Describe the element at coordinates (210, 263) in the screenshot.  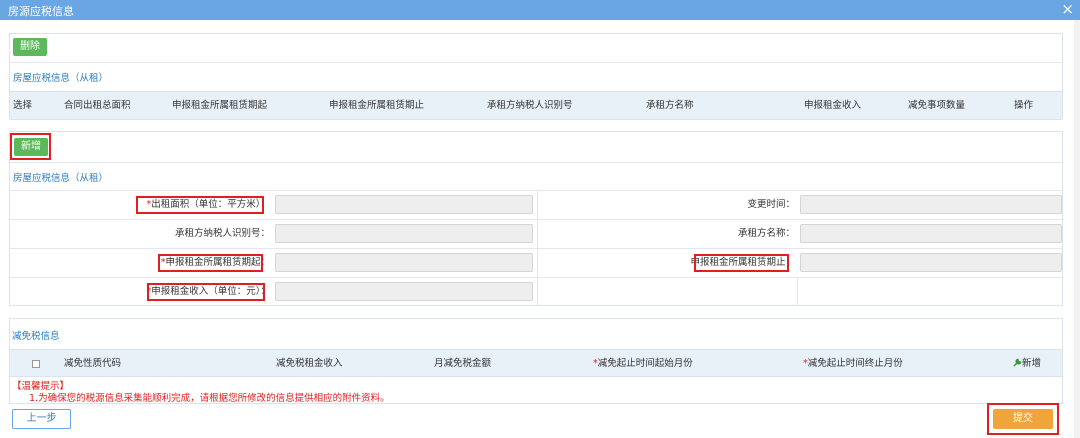
I see `highlight-lease-start-label` at that location.